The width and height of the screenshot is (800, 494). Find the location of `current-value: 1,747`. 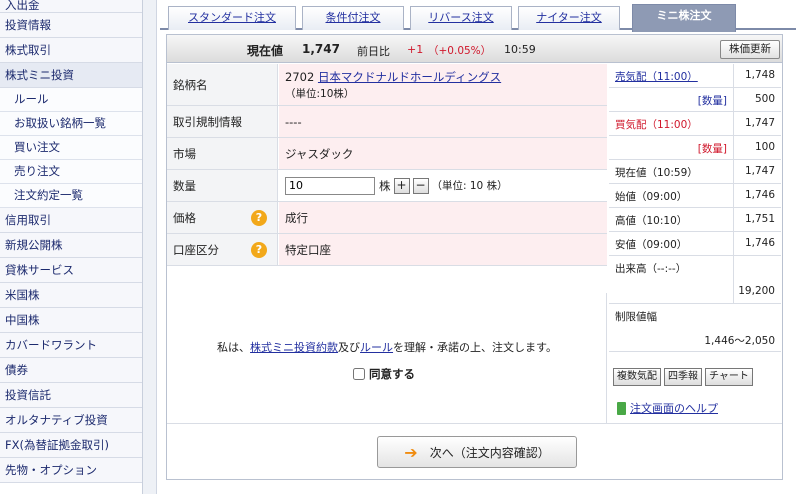

current-value: 1,747 is located at coordinates (759, 171).